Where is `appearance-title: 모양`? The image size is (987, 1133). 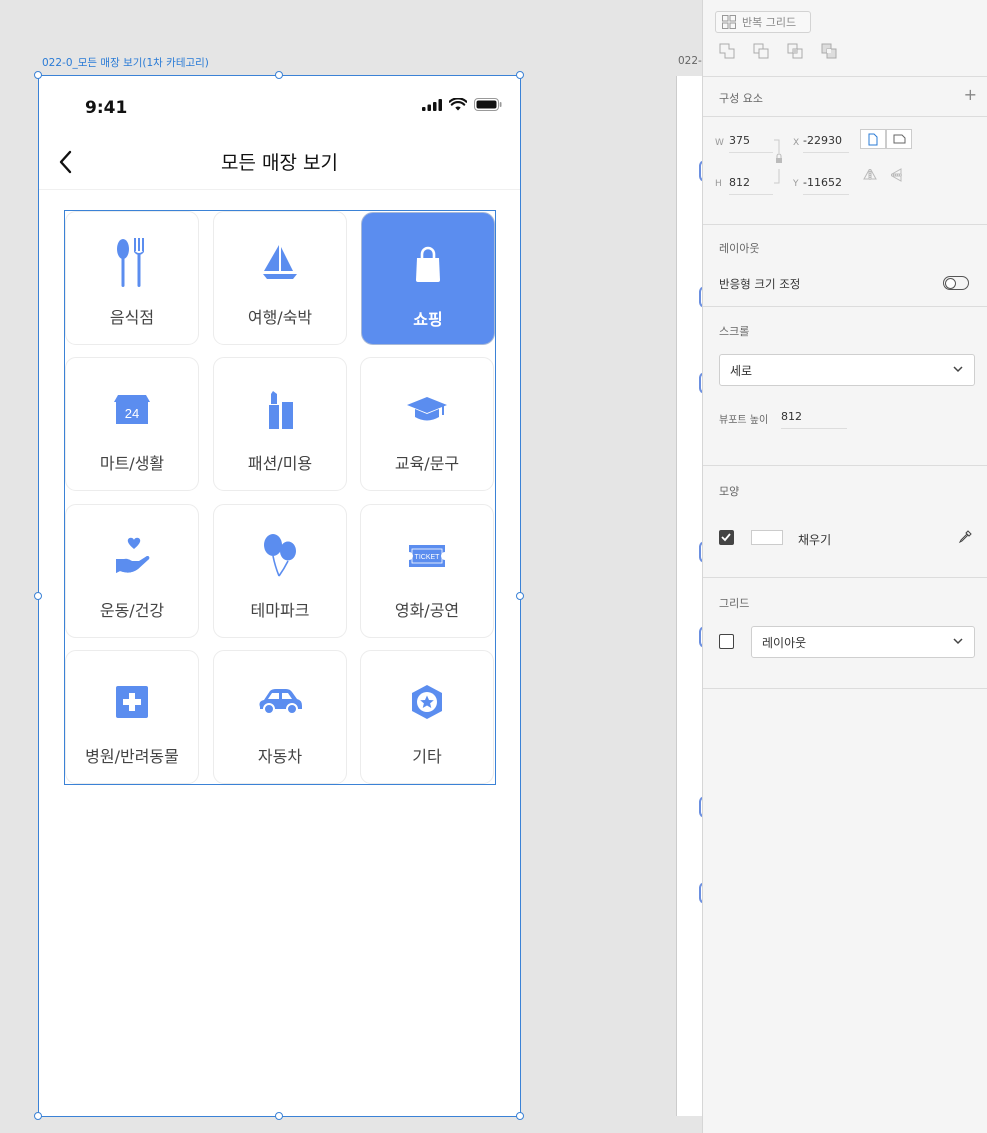
appearance-title: 모양 is located at coordinates (729, 491).